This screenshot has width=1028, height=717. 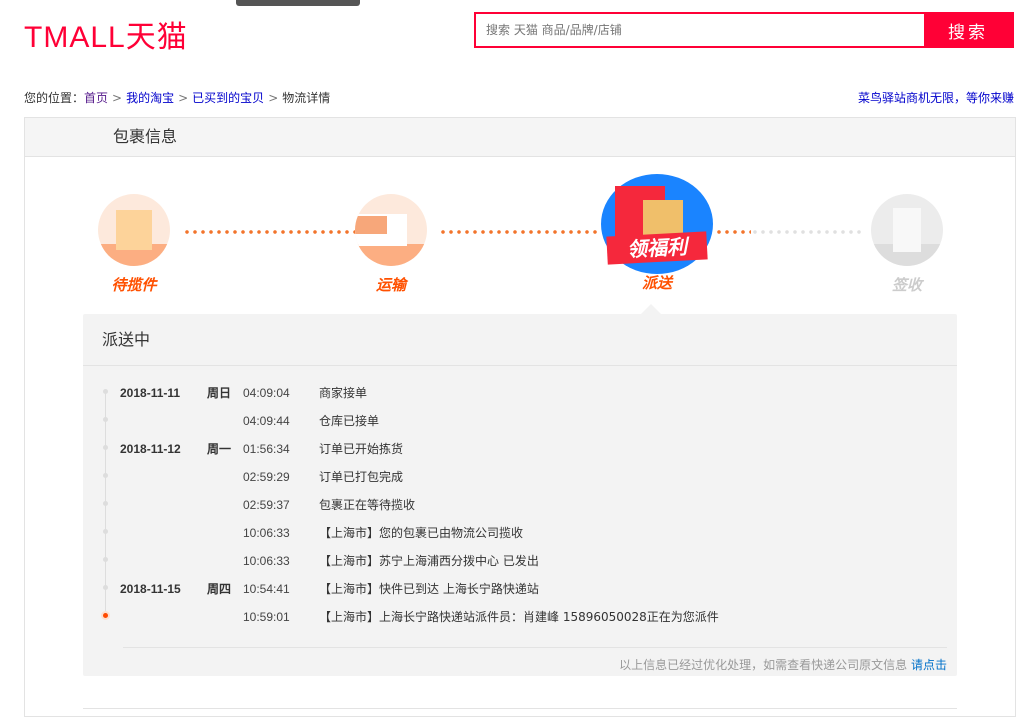 I want to click on step-transport: 运输, so click(x=391, y=244).